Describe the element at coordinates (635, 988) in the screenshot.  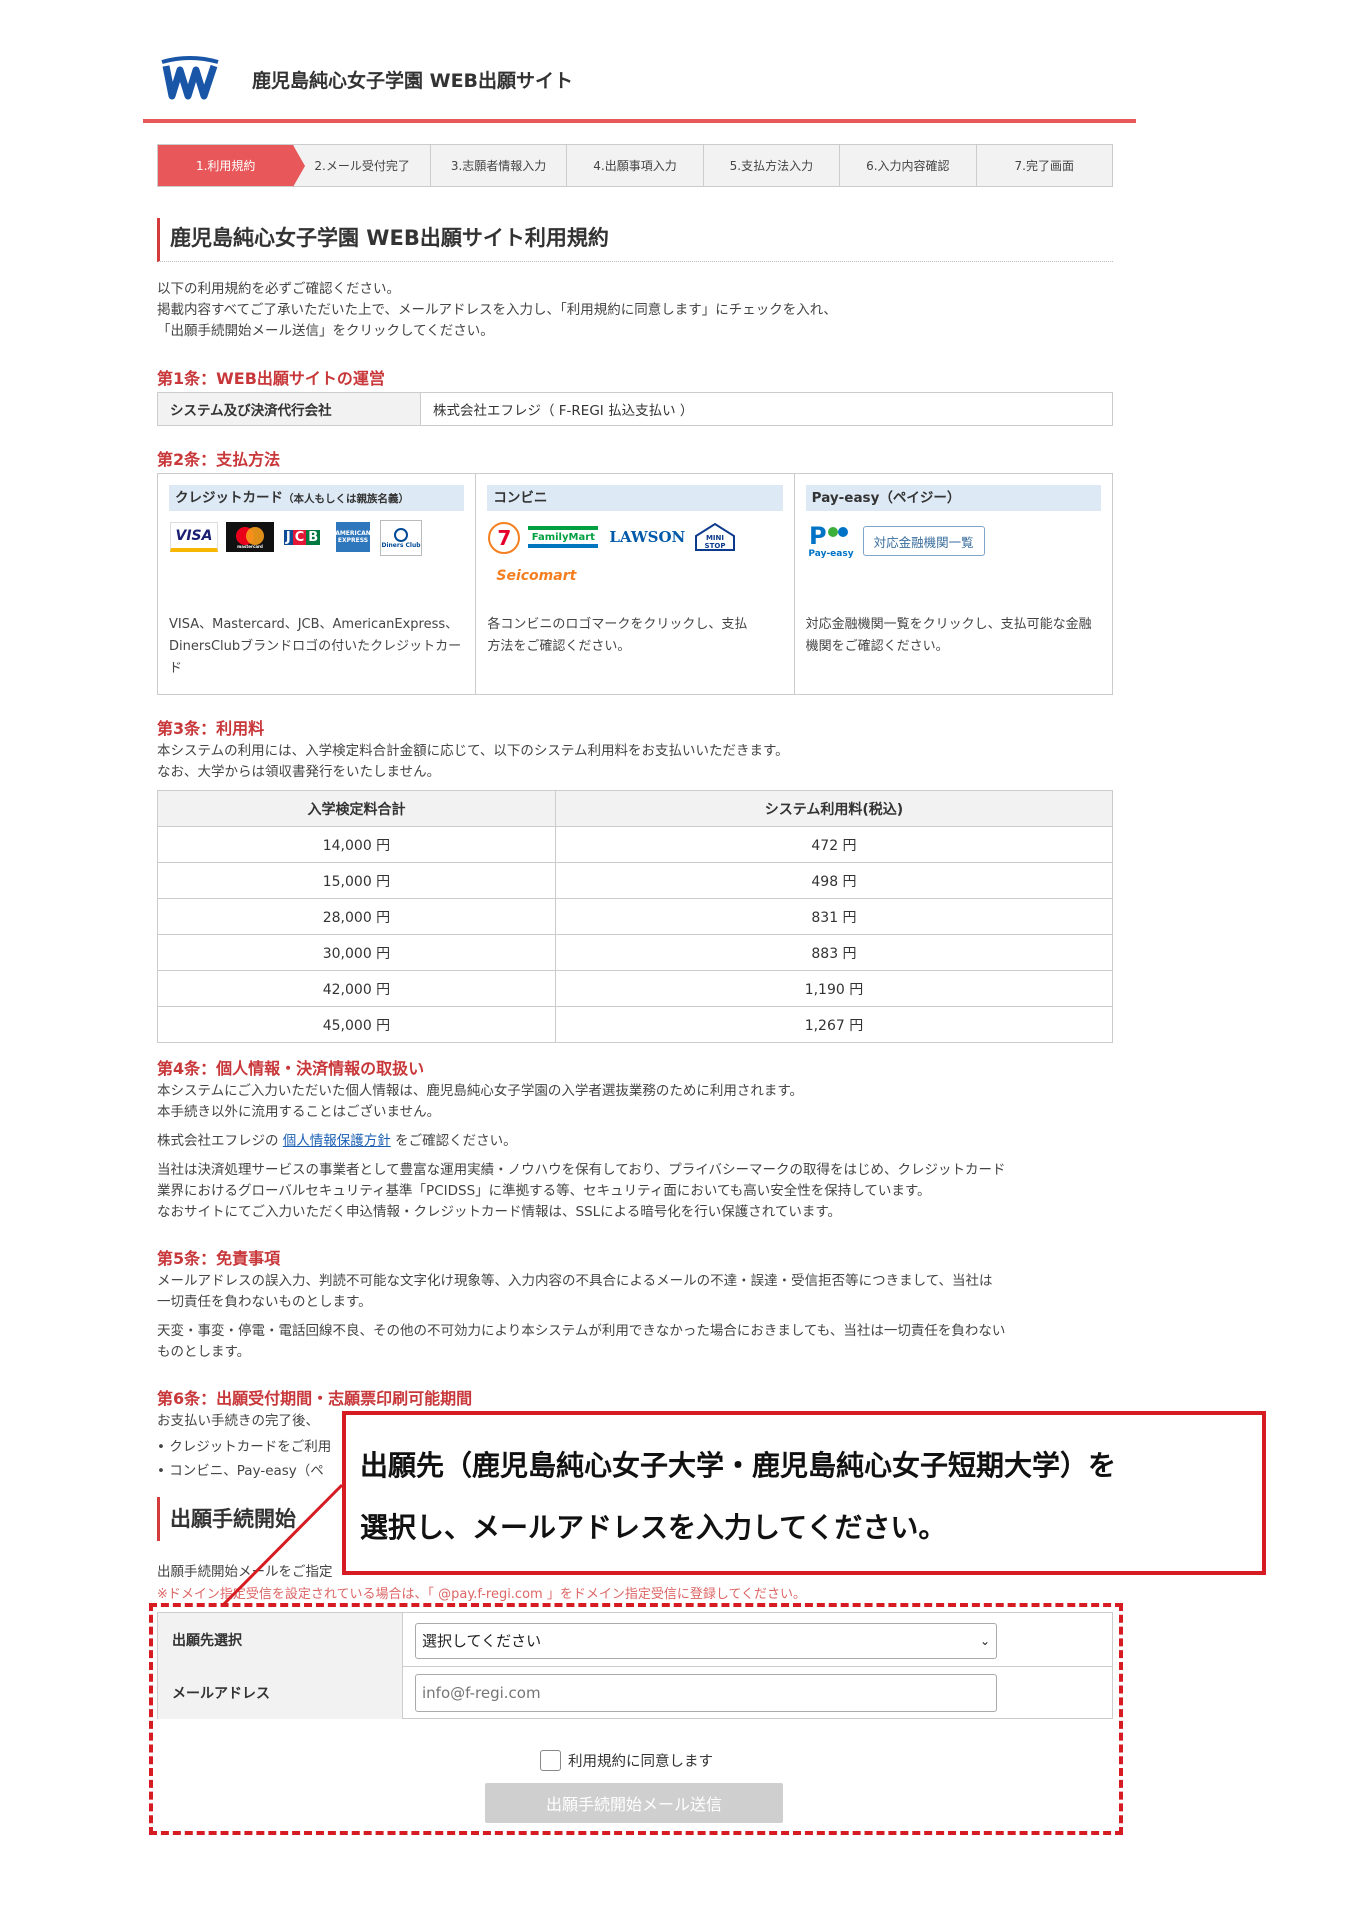
I see `table-row: 42,000 円 1,190 円` at that location.